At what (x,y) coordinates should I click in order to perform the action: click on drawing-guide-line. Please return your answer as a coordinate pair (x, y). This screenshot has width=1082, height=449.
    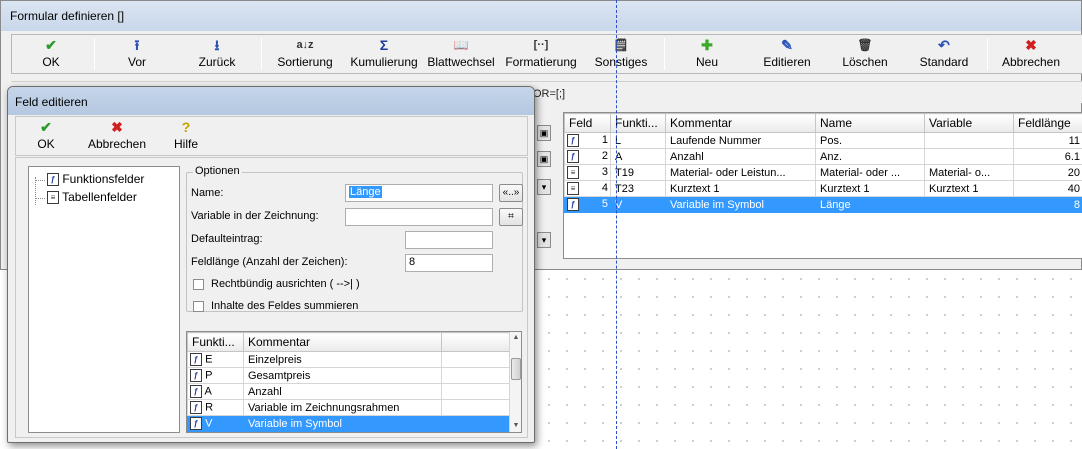
    Looking at the image, I should click on (616, 224).